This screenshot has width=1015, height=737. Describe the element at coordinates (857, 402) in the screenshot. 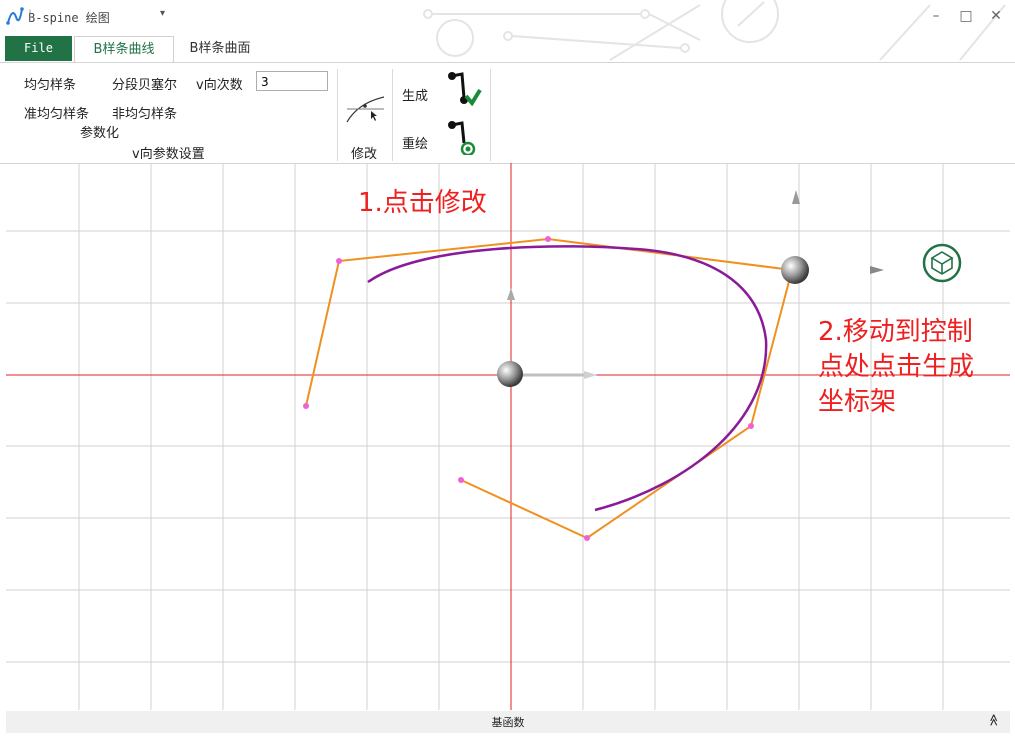

I see `annotation-step2-line3: 坐标架` at that location.